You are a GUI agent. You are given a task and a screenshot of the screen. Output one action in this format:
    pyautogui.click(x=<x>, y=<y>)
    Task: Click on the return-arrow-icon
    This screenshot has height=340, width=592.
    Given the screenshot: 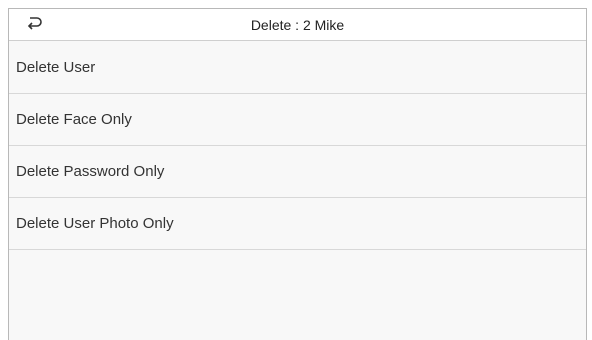 What is the action you would take?
    pyautogui.click(x=34, y=25)
    